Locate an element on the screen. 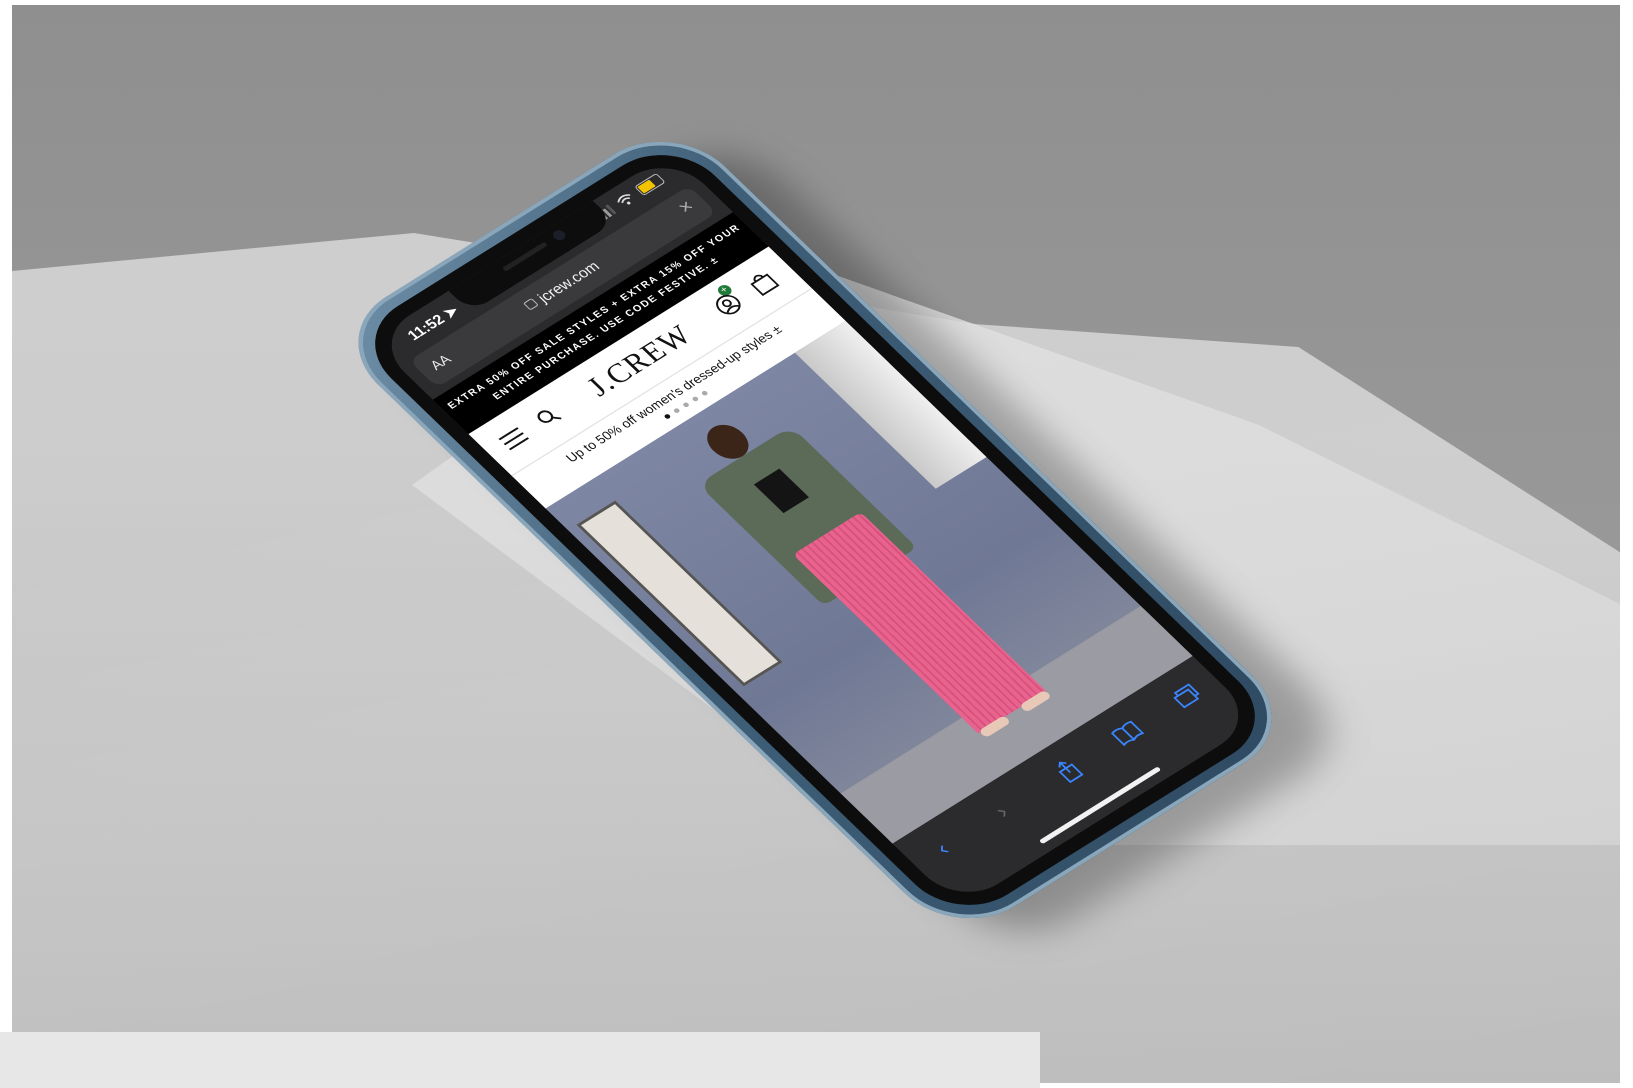  back-icon: ‹ is located at coordinates (942, 848).